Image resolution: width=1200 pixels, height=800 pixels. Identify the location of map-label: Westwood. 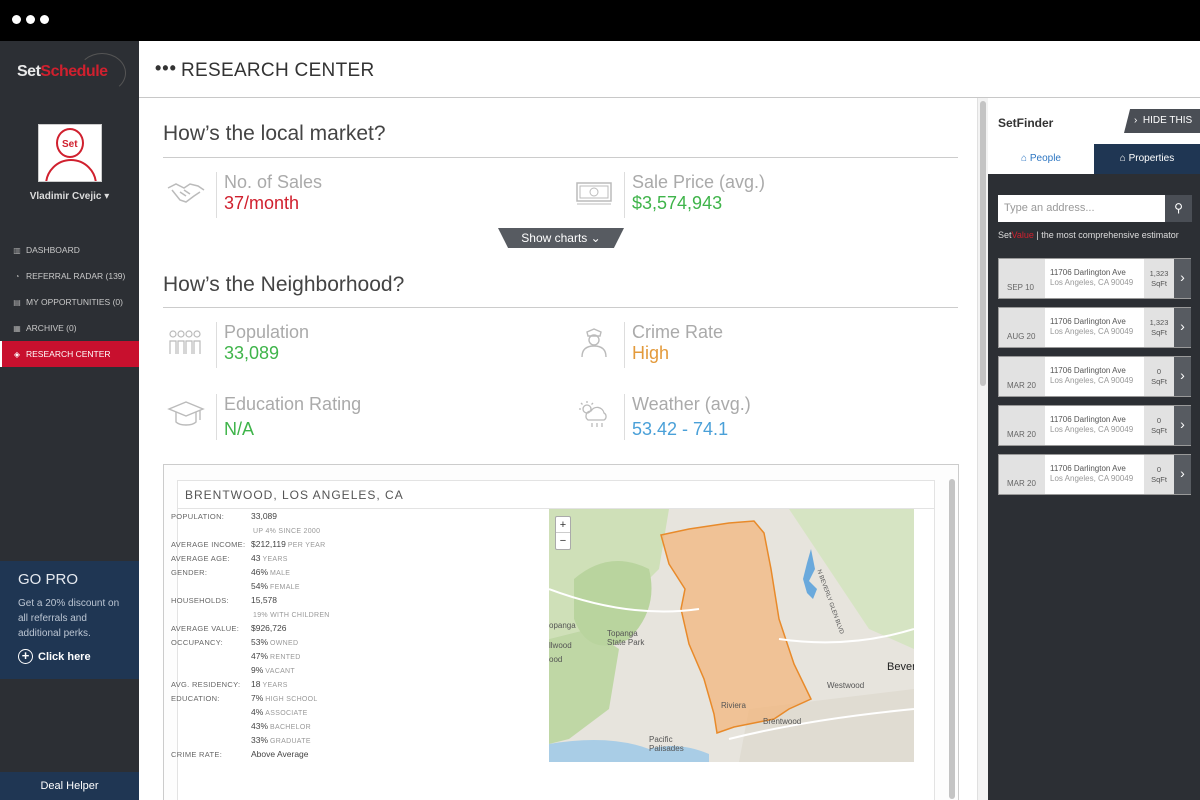
(846, 685).